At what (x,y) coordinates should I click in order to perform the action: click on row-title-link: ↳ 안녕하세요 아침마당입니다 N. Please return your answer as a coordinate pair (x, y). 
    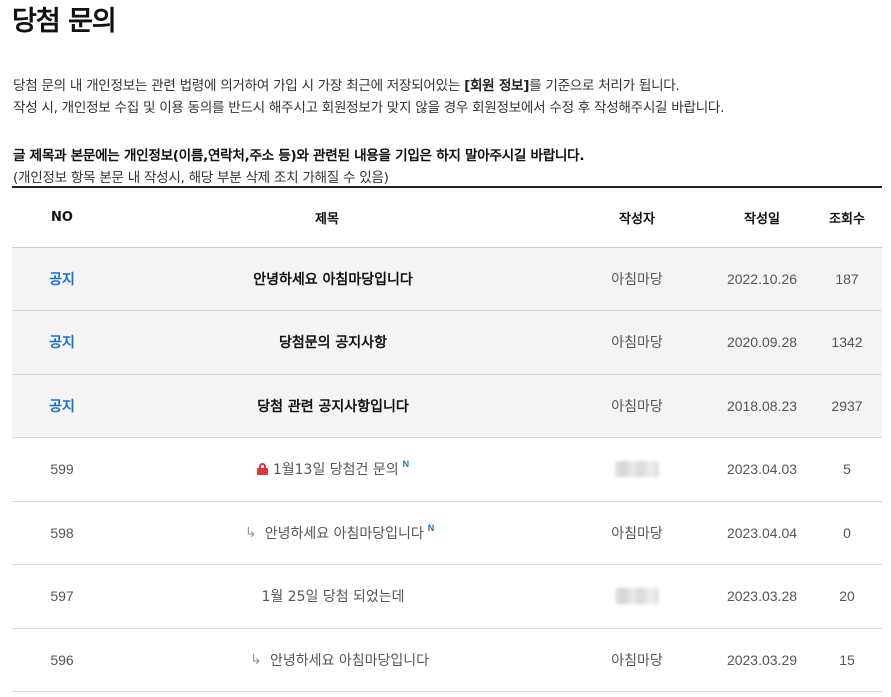
    Looking at the image, I should click on (327, 533).